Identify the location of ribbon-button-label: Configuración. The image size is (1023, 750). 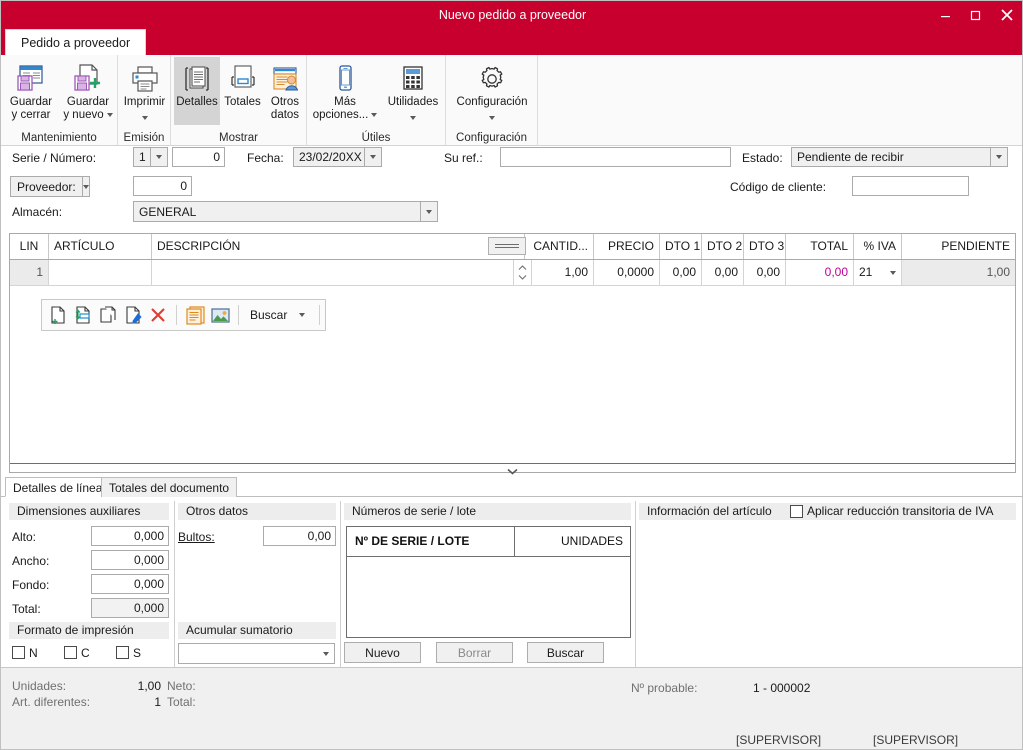
(492, 102).